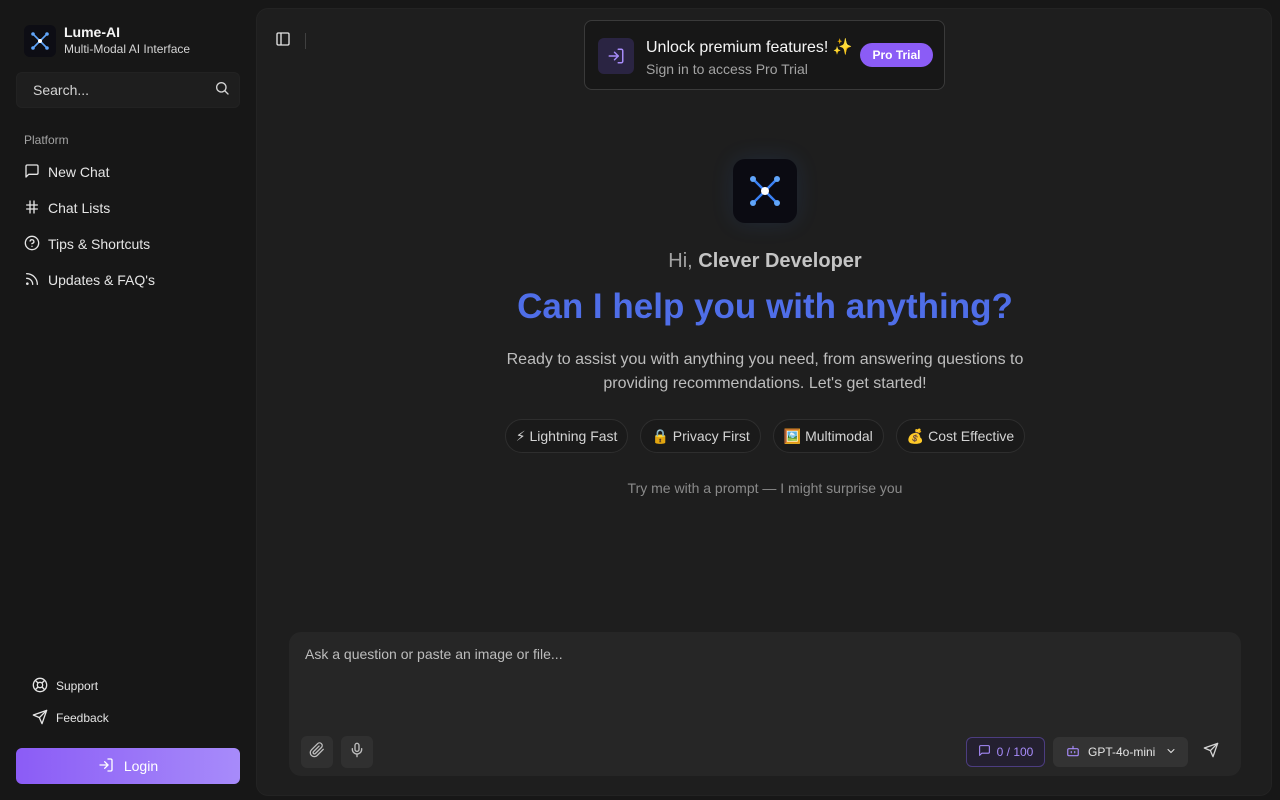 This screenshot has width=1280, height=800. I want to click on paperclip-icon, so click(317, 752).